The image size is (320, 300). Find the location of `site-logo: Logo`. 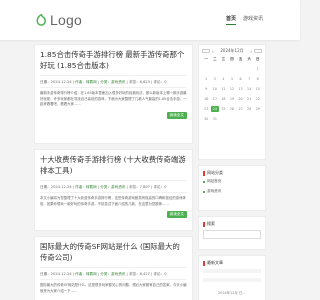

site-logo: Logo is located at coordinates (59, 20).